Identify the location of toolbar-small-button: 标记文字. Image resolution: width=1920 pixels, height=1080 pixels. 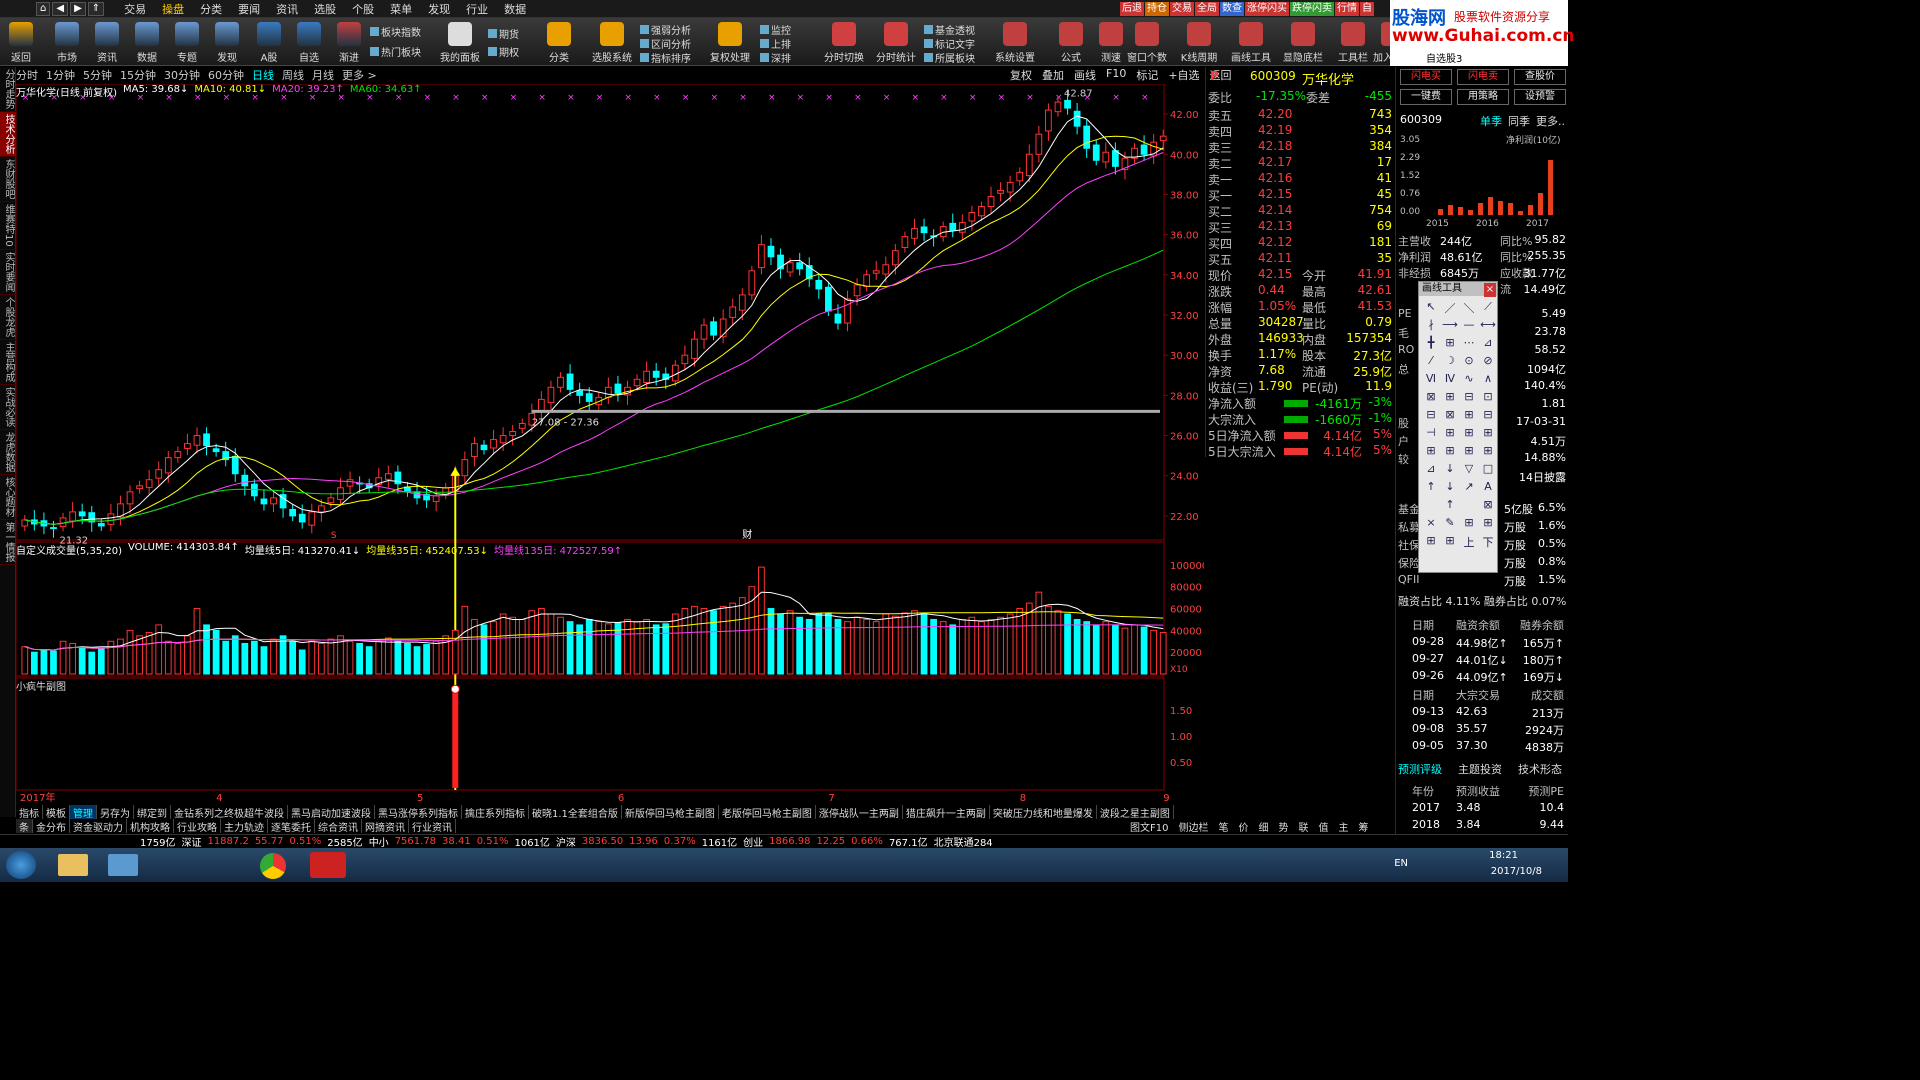
(949, 43).